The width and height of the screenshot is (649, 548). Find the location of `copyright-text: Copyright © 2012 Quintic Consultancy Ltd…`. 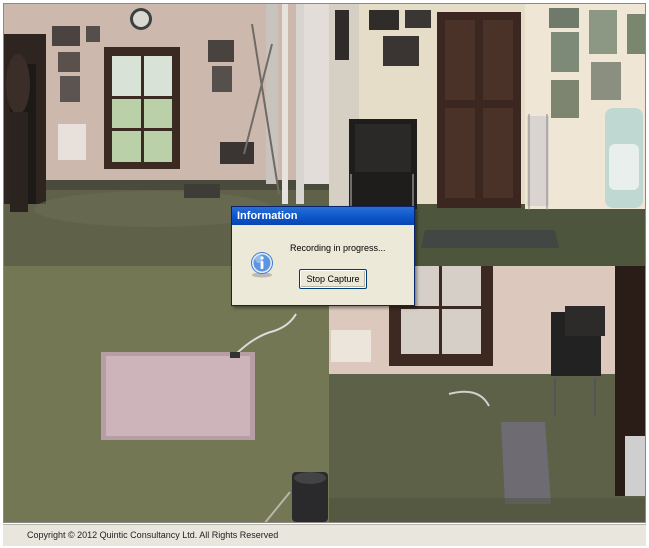

copyright-text: Copyright © 2012 Quintic Consultancy Ltd… is located at coordinates (153, 535).